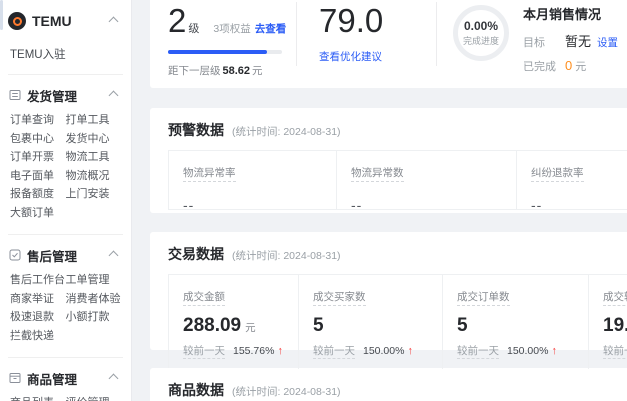 The width and height of the screenshot is (627, 401). Describe the element at coordinates (377, 174) in the screenshot. I see `metric-label: 物流异常数` at that location.